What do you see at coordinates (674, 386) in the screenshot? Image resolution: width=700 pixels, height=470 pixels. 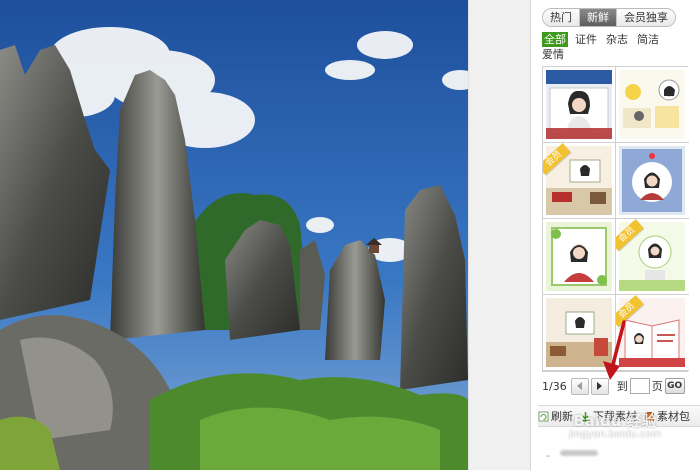 I see `go-button: GO` at bounding box center [674, 386].